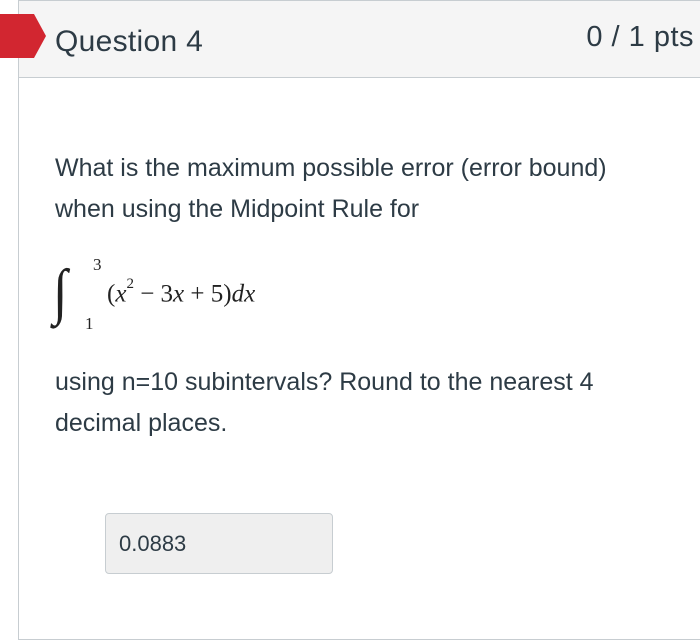  What do you see at coordinates (129, 41) in the screenshot?
I see `question-title: Question 4` at bounding box center [129, 41].